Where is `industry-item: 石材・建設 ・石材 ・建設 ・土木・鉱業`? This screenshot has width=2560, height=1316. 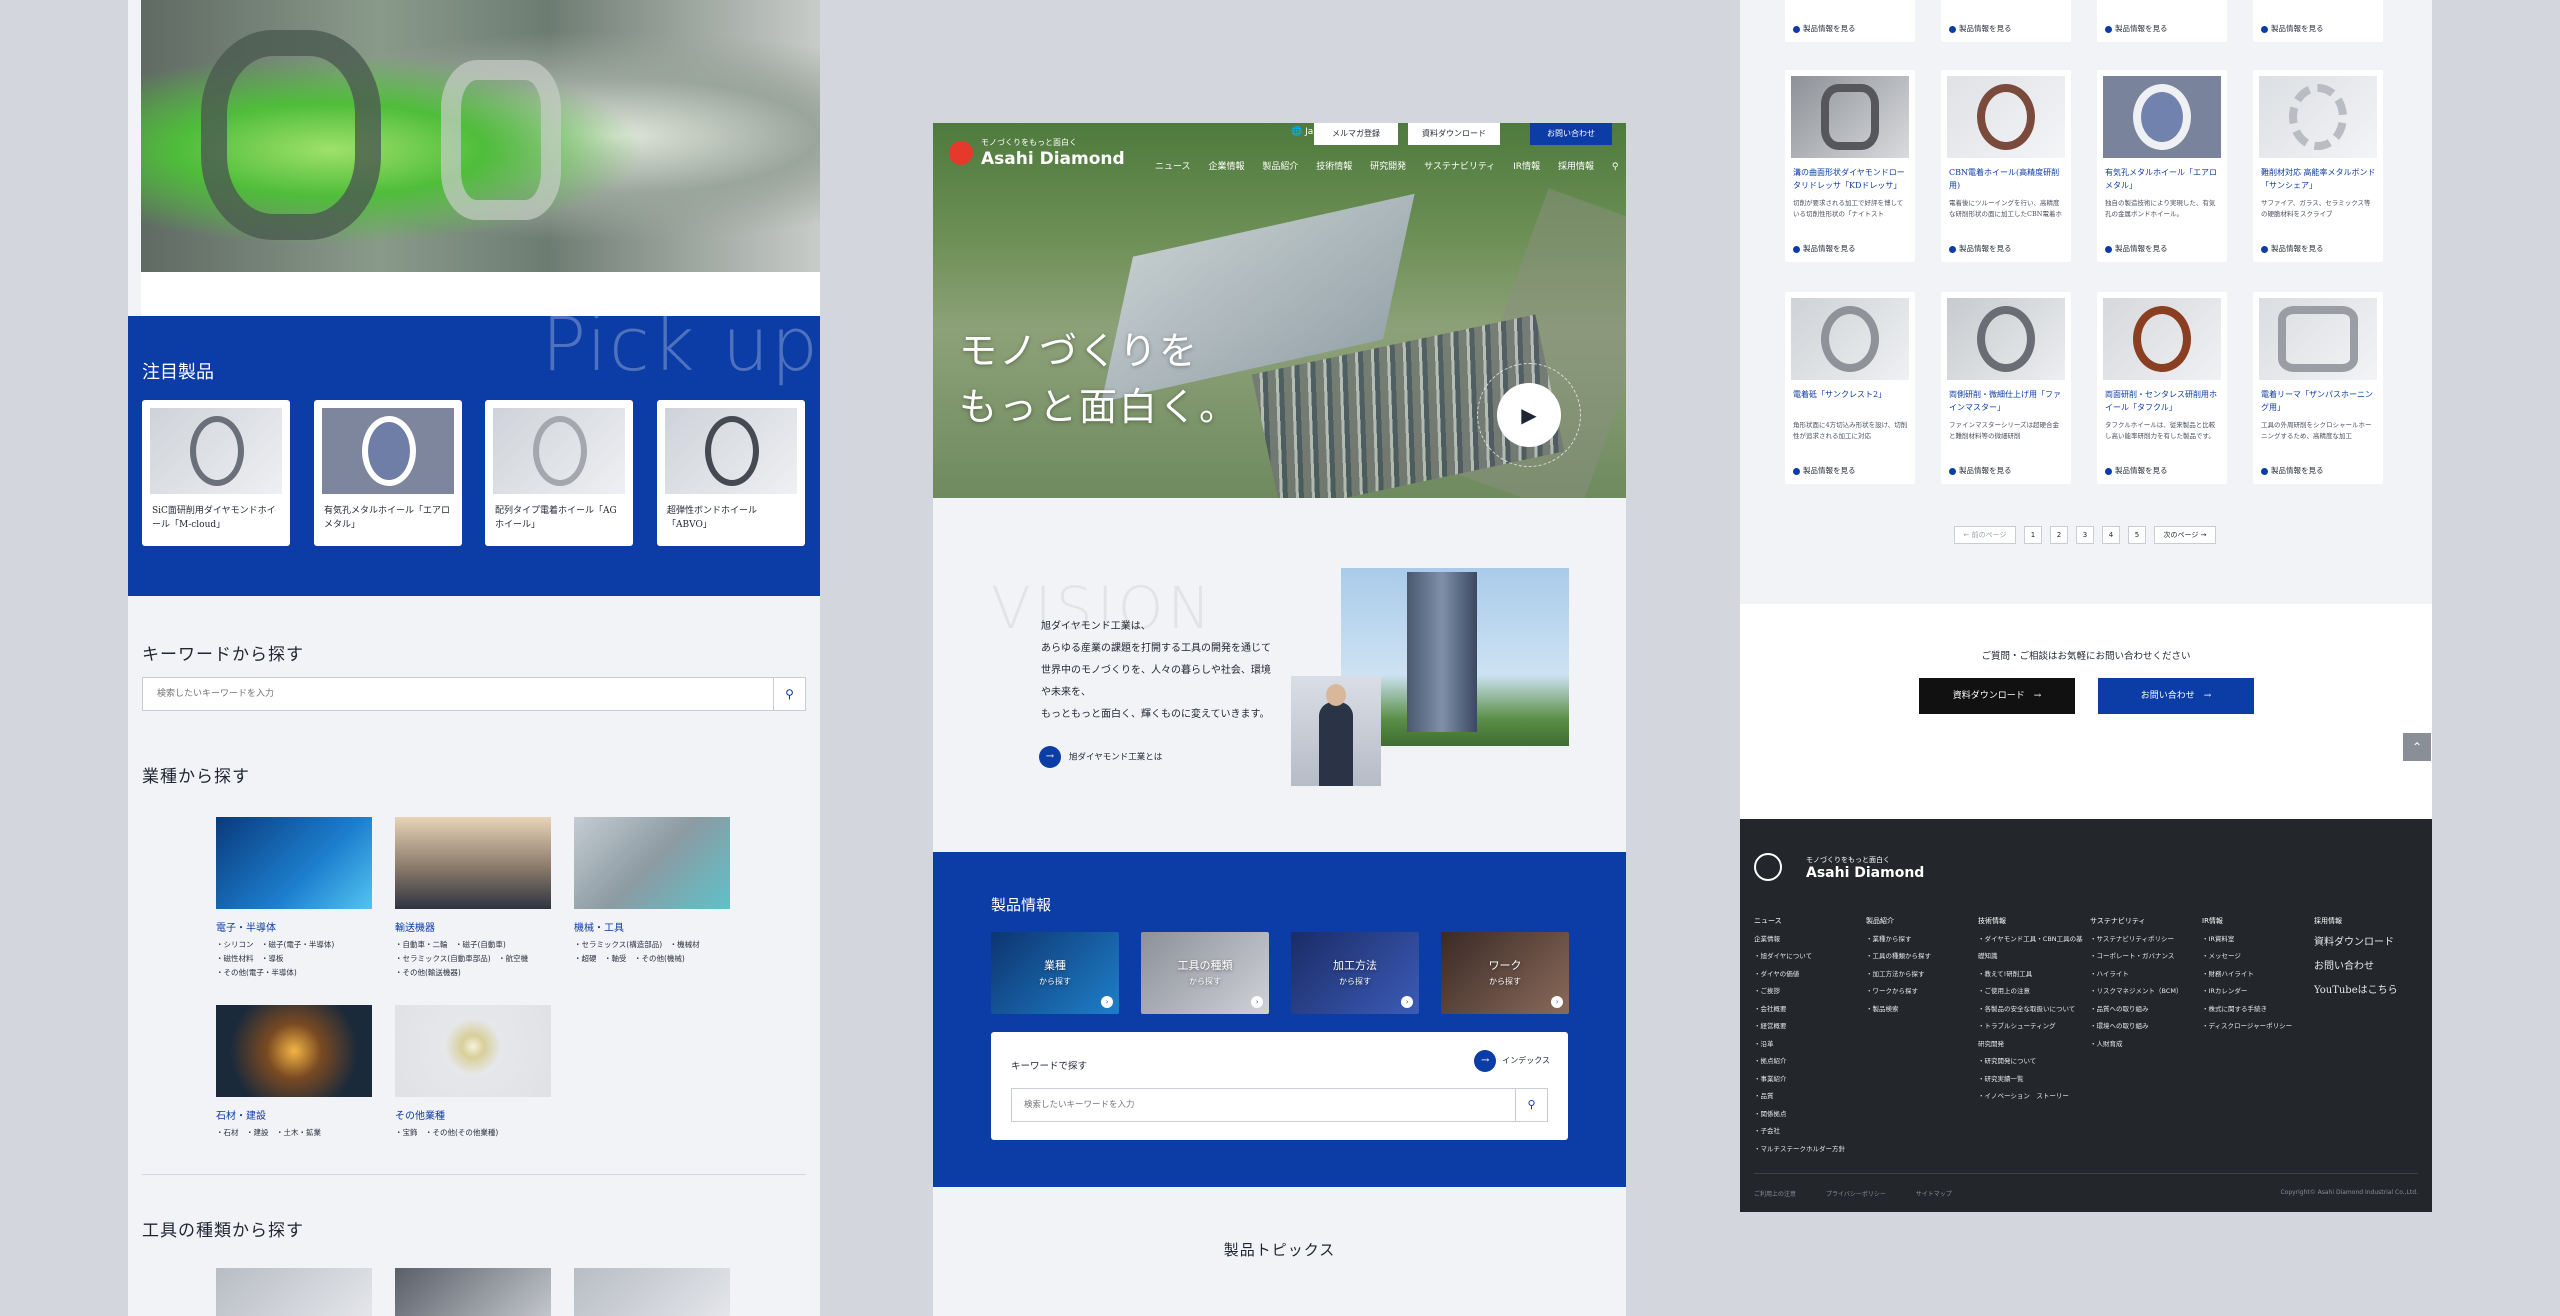
industry-item: 石材・建設 ・石材 ・建設 ・土木・鉱業 is located at coordinates (294, 1072).